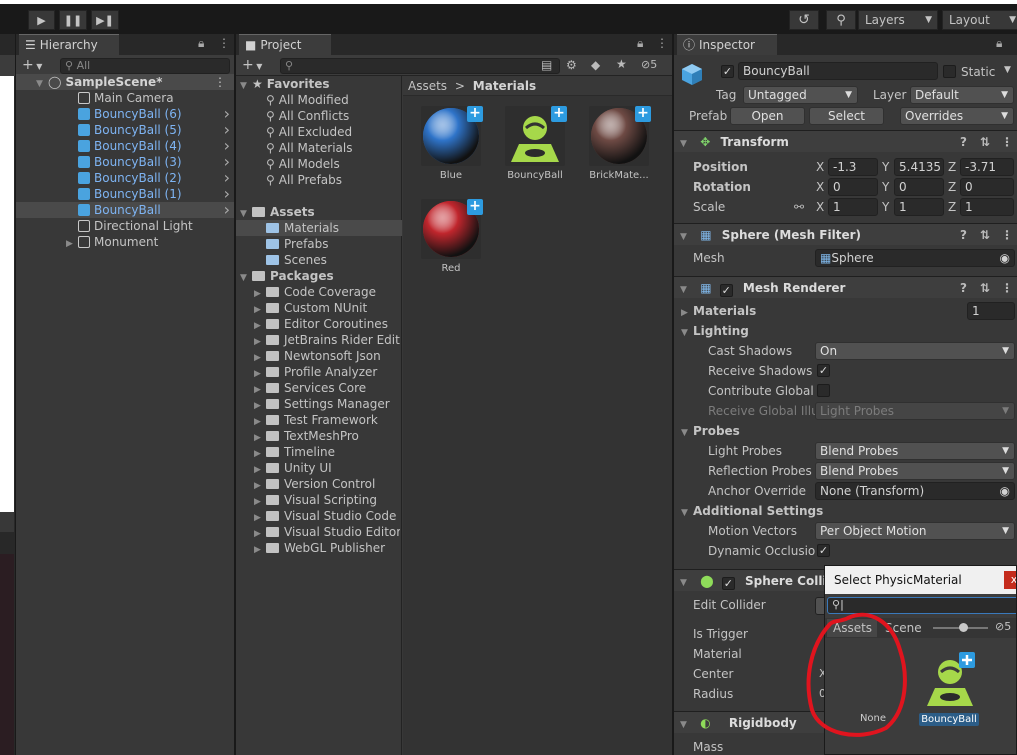 The width and height of the screenshot is (1017, 755). I want to click on history-button: ↺, so click(804, 20).